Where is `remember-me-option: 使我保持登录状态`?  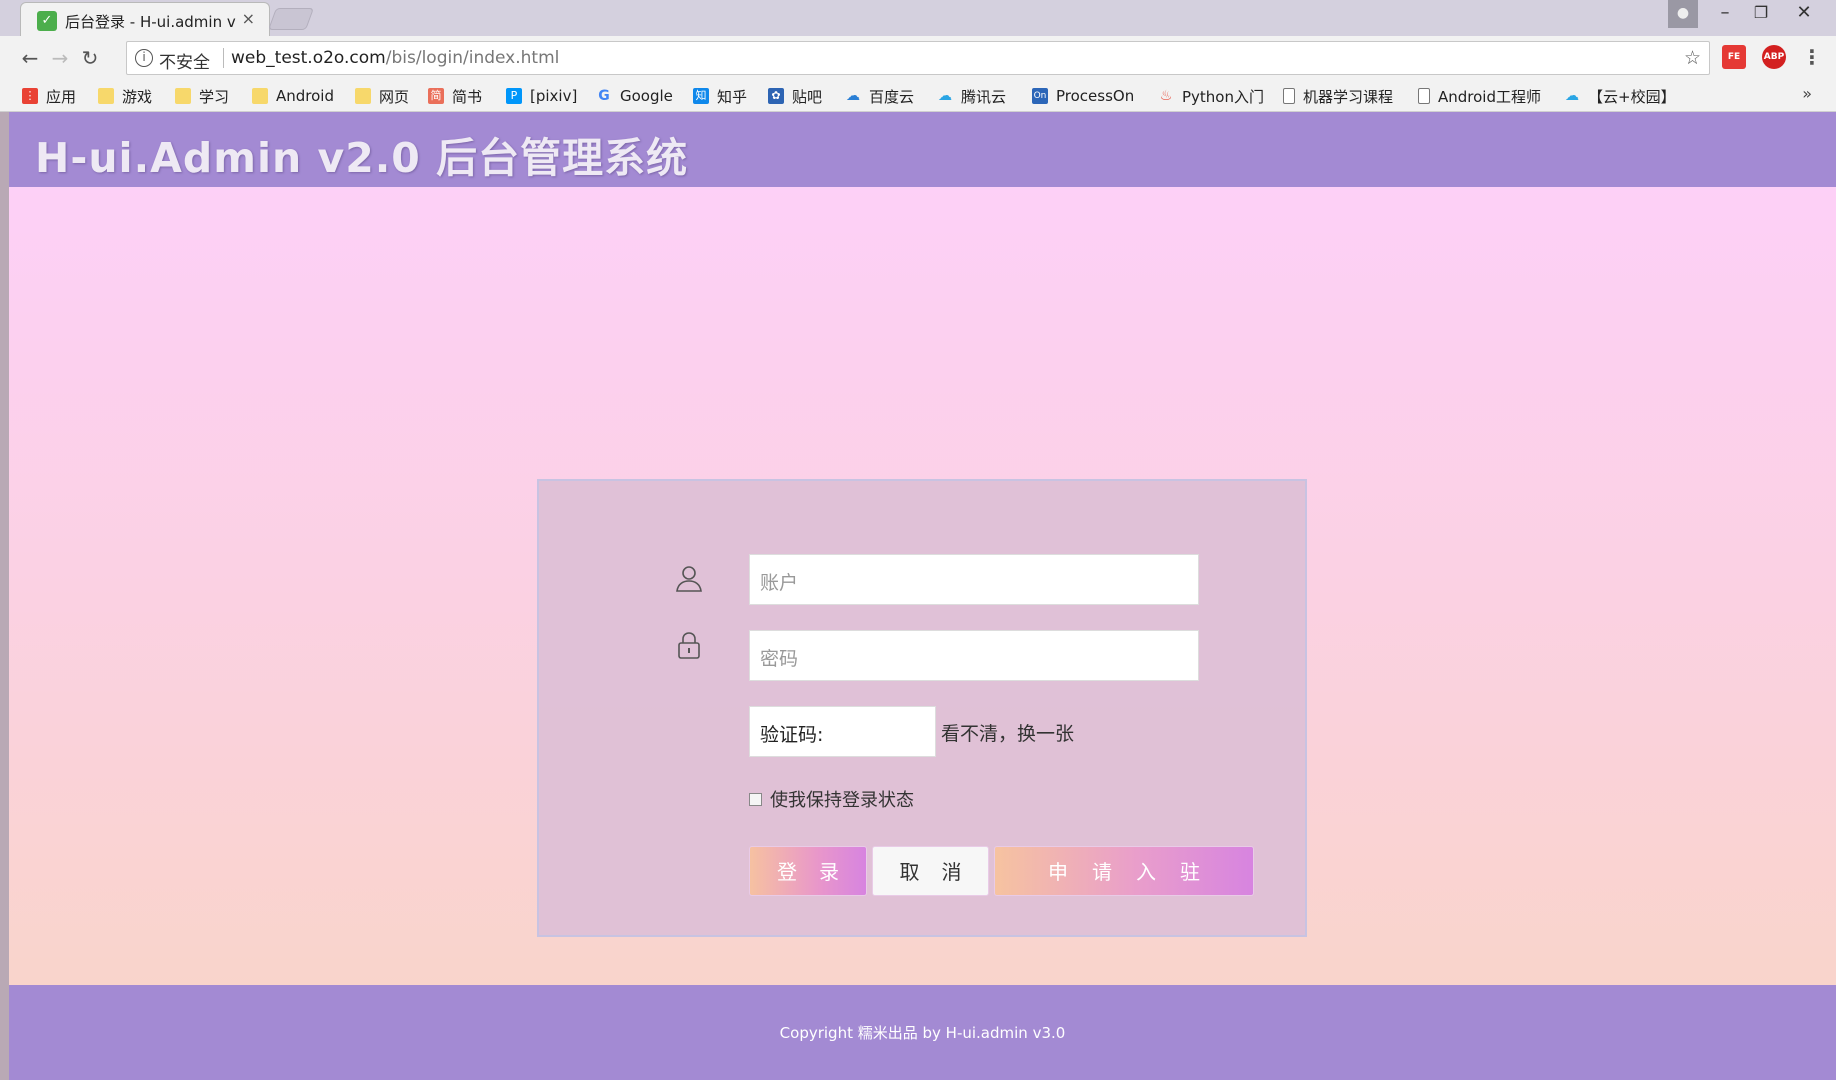
remember-me-option: 使我保持登录状态 is located at coordinates (831, 799).